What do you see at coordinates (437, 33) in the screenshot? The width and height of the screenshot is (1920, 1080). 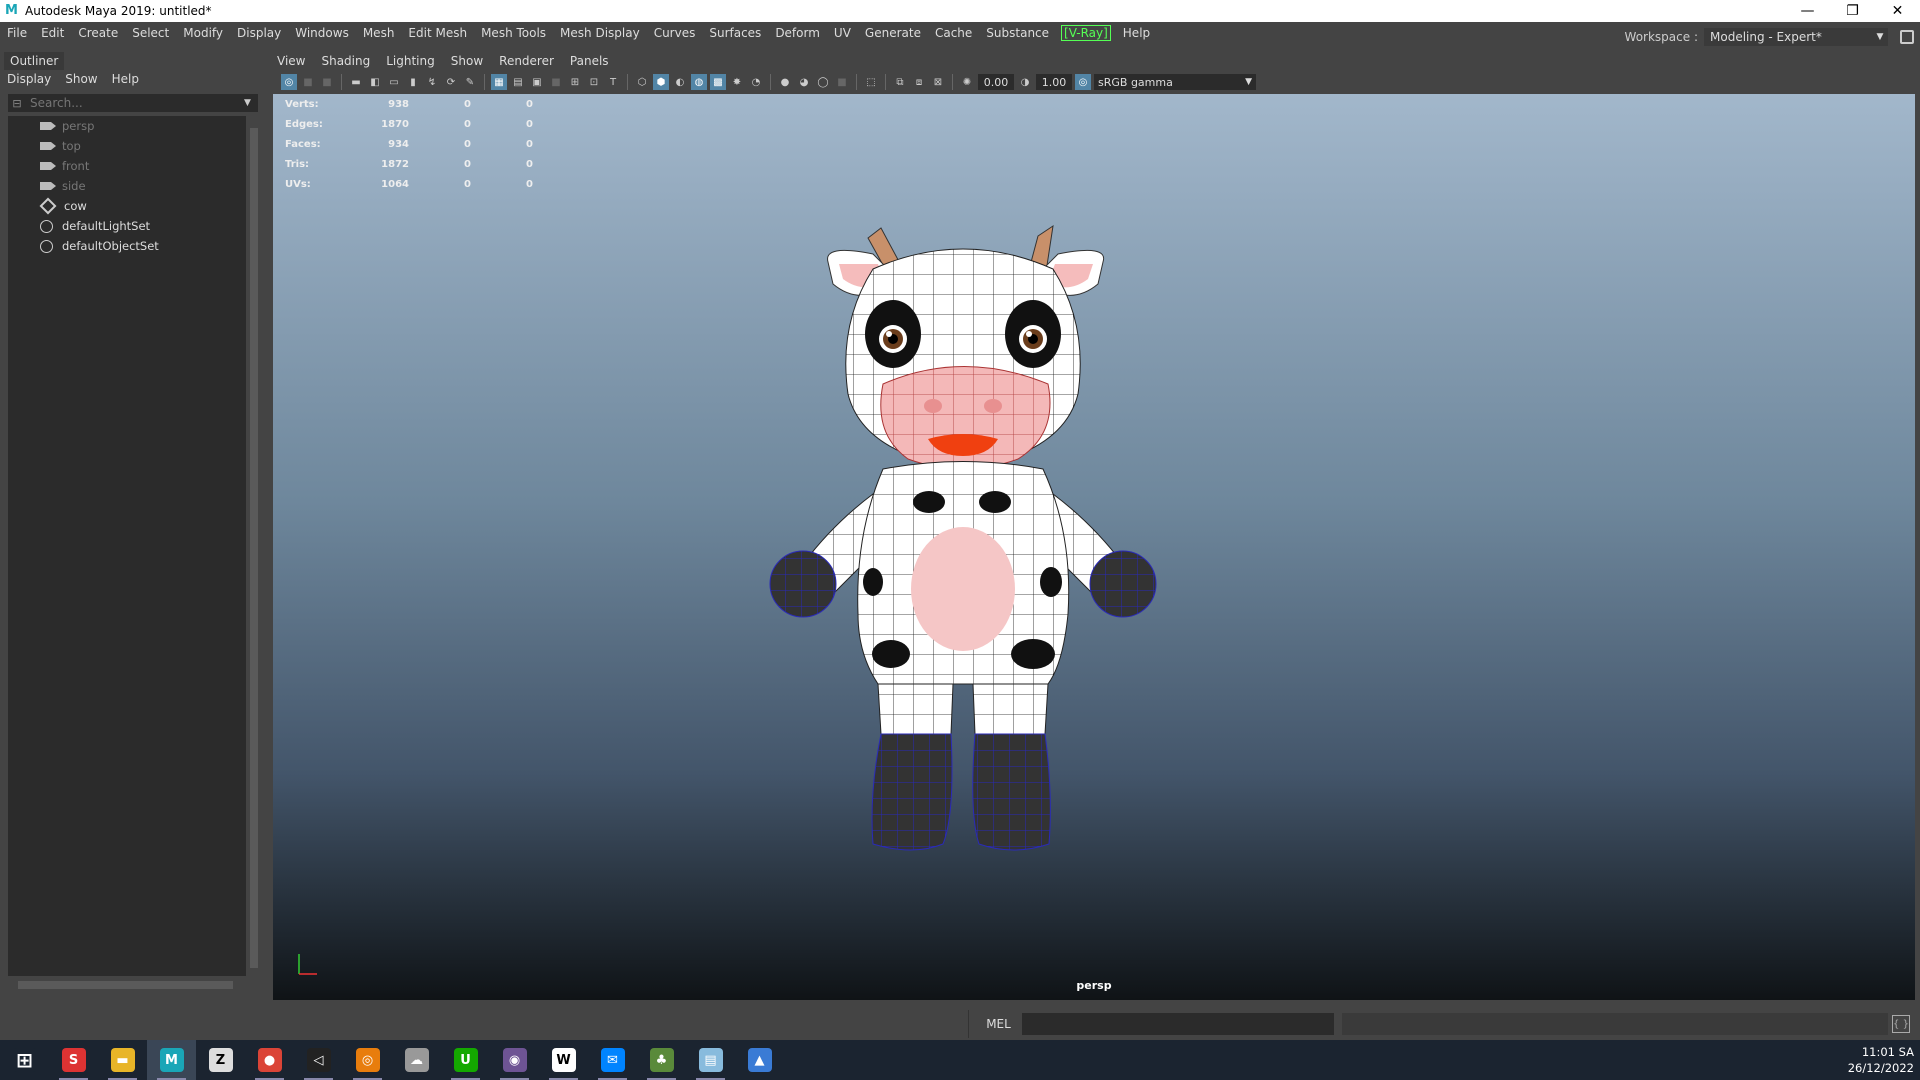 I see `menu-edit-mesh: Edit Mesh` at bounding box center [437, 33].